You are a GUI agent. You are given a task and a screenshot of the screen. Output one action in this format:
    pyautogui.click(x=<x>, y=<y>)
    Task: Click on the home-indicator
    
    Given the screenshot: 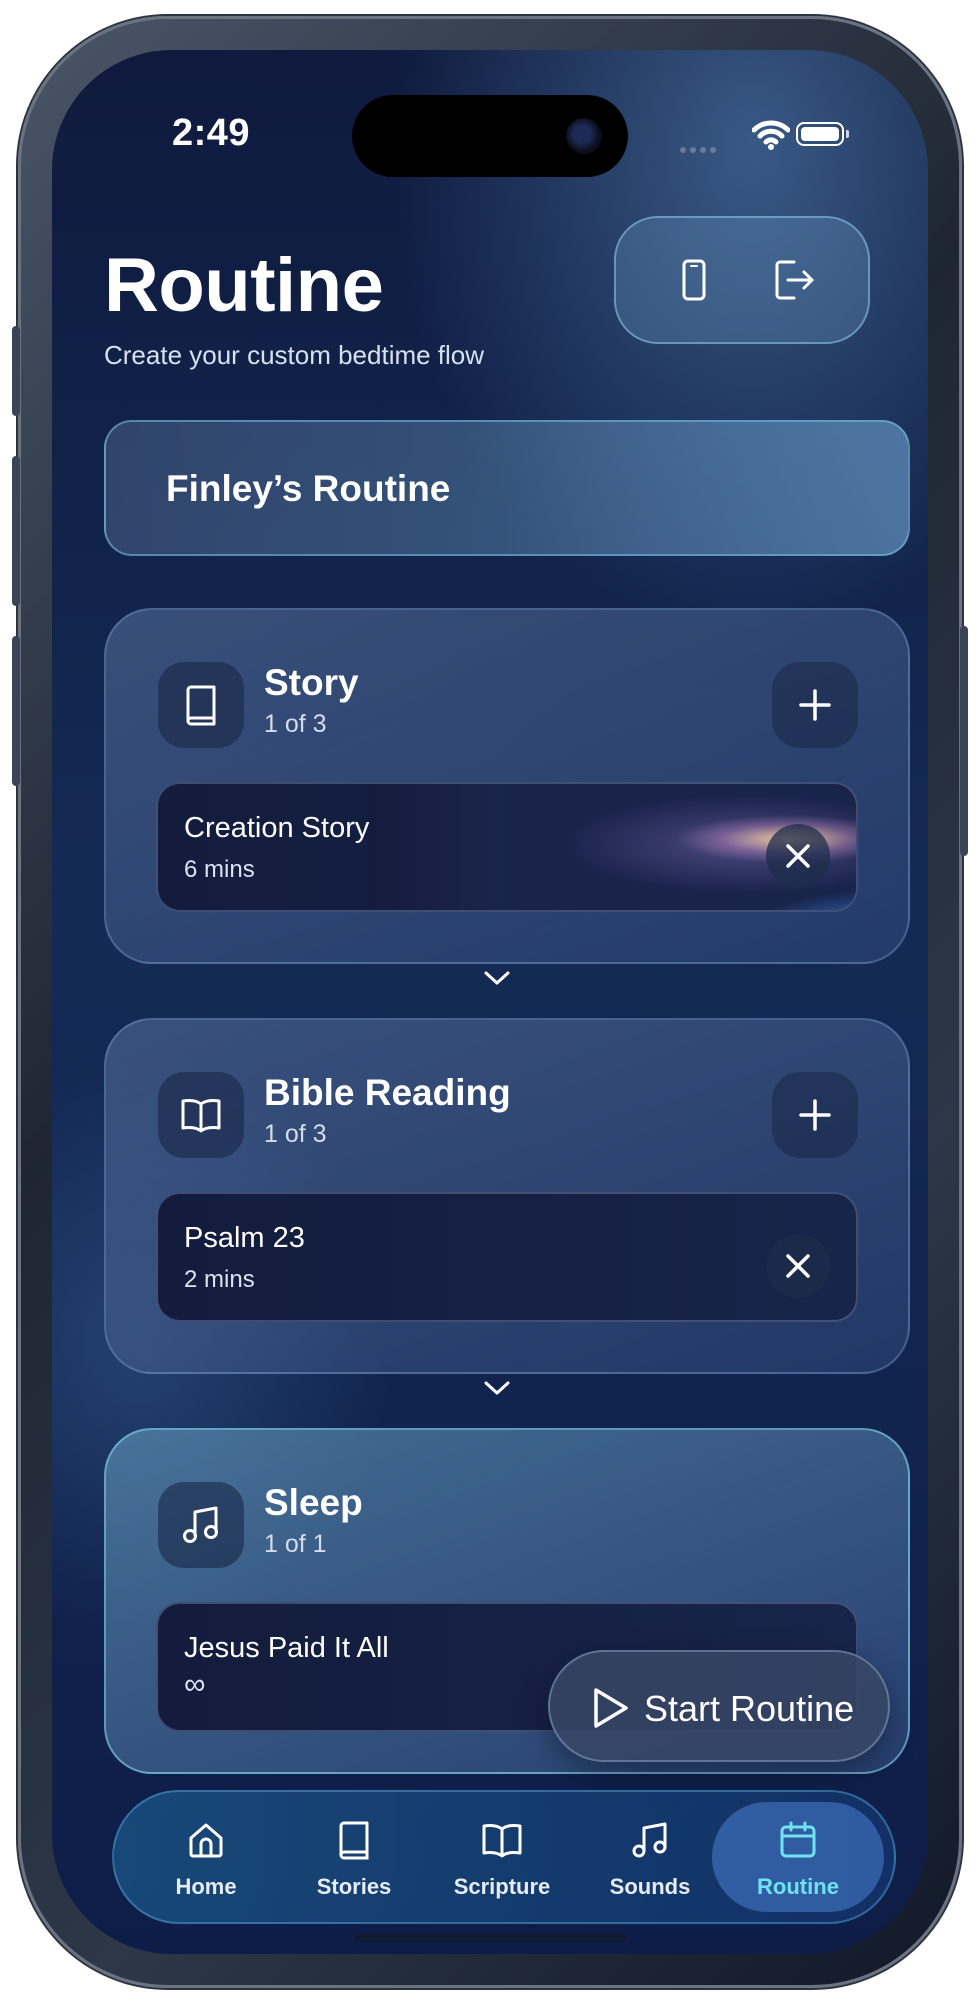 What is the action you would take?
    pyautogui.click(x=490, y=1938)
    